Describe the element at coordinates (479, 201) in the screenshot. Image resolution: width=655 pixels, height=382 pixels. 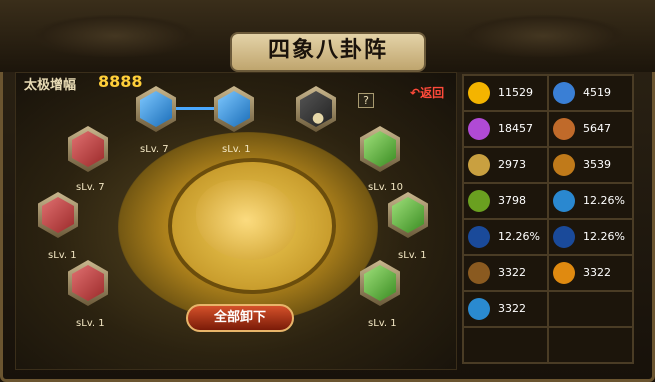
I see `sword-icon` at that location.